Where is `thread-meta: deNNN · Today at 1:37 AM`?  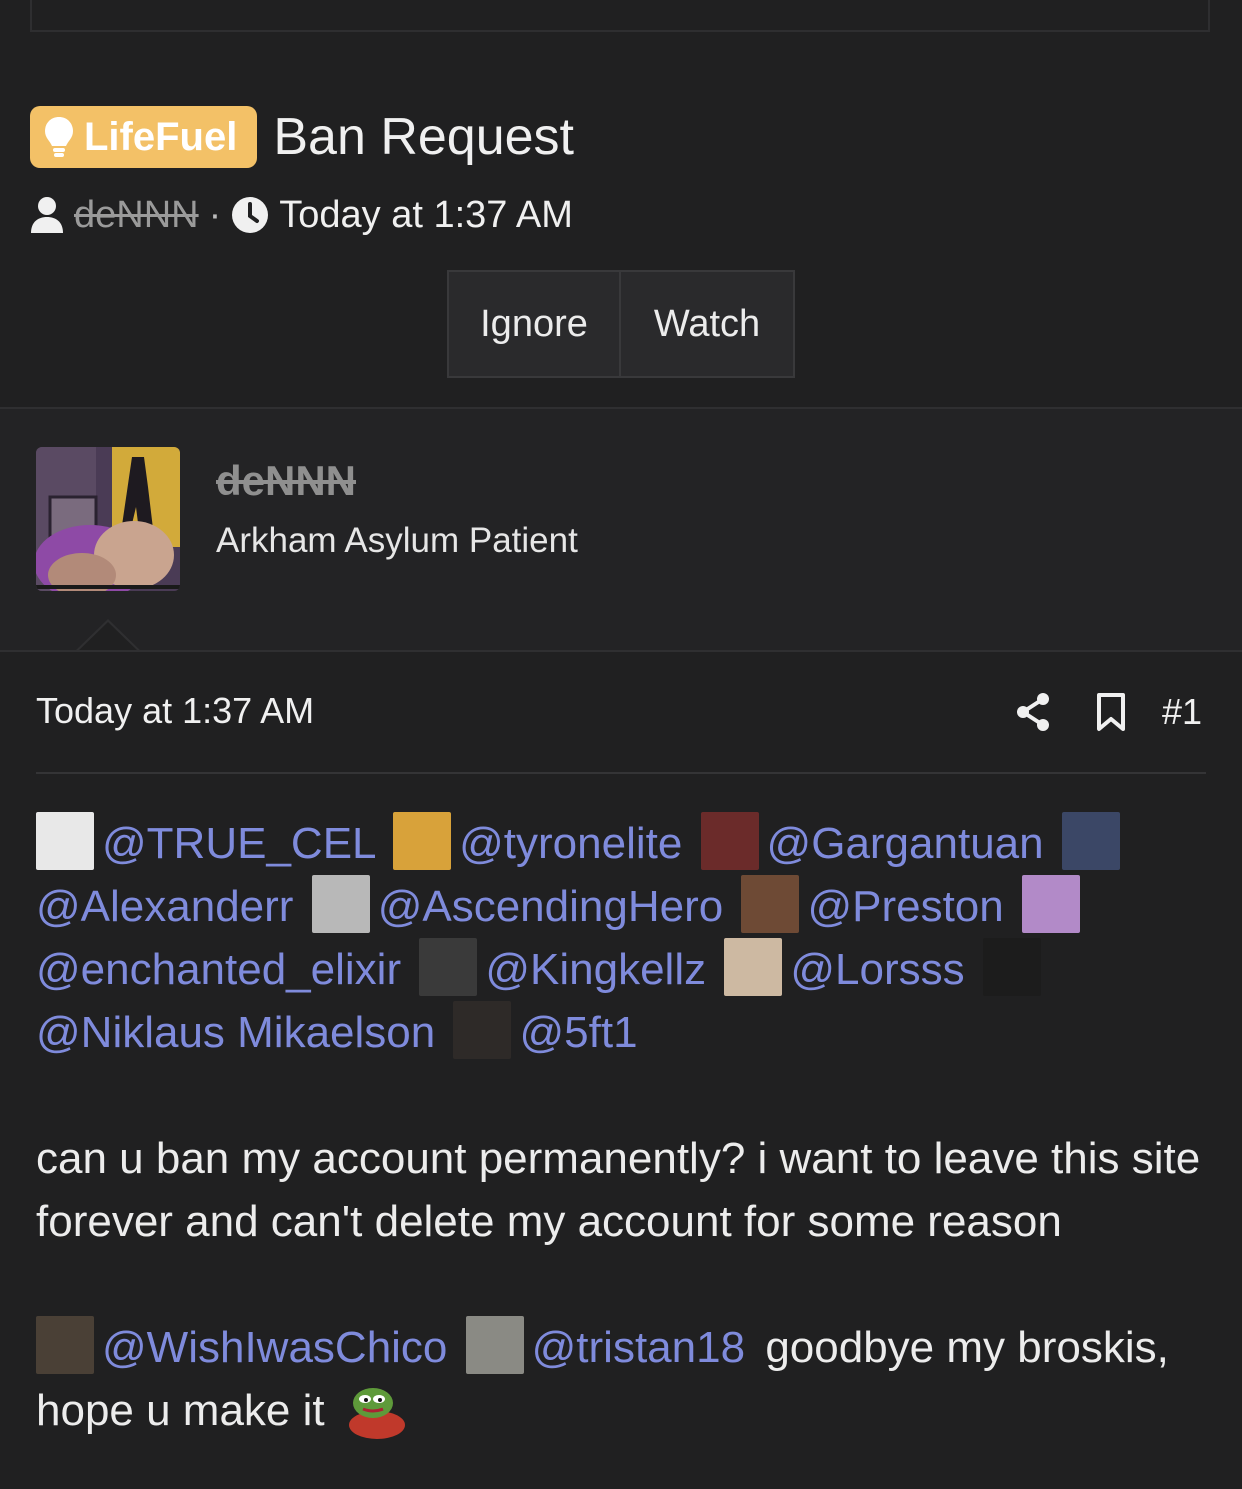
thread-meta: deNNN · Today at 1:37 AM is located at coordinates (301, 215).